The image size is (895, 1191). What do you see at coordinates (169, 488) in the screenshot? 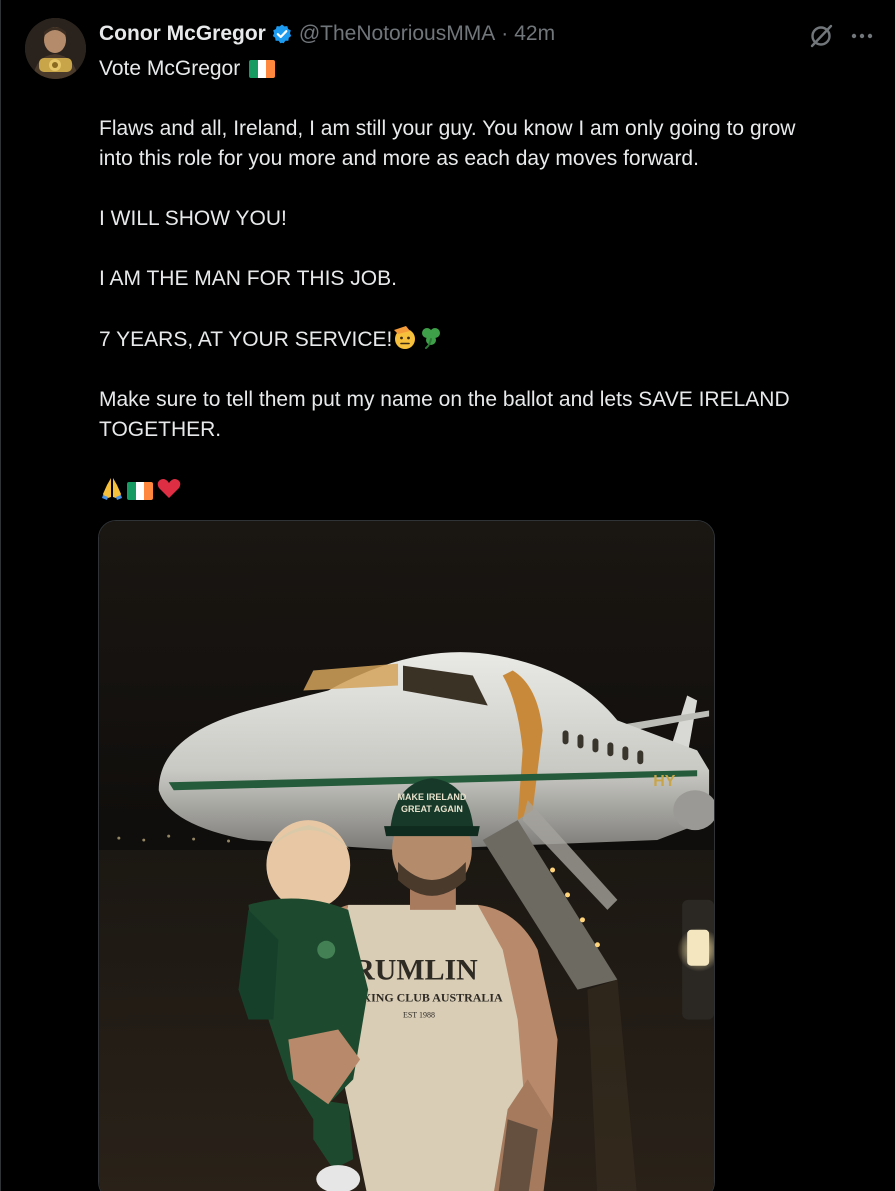
I see `red-heart-icon` at bounding box center [169, 488].